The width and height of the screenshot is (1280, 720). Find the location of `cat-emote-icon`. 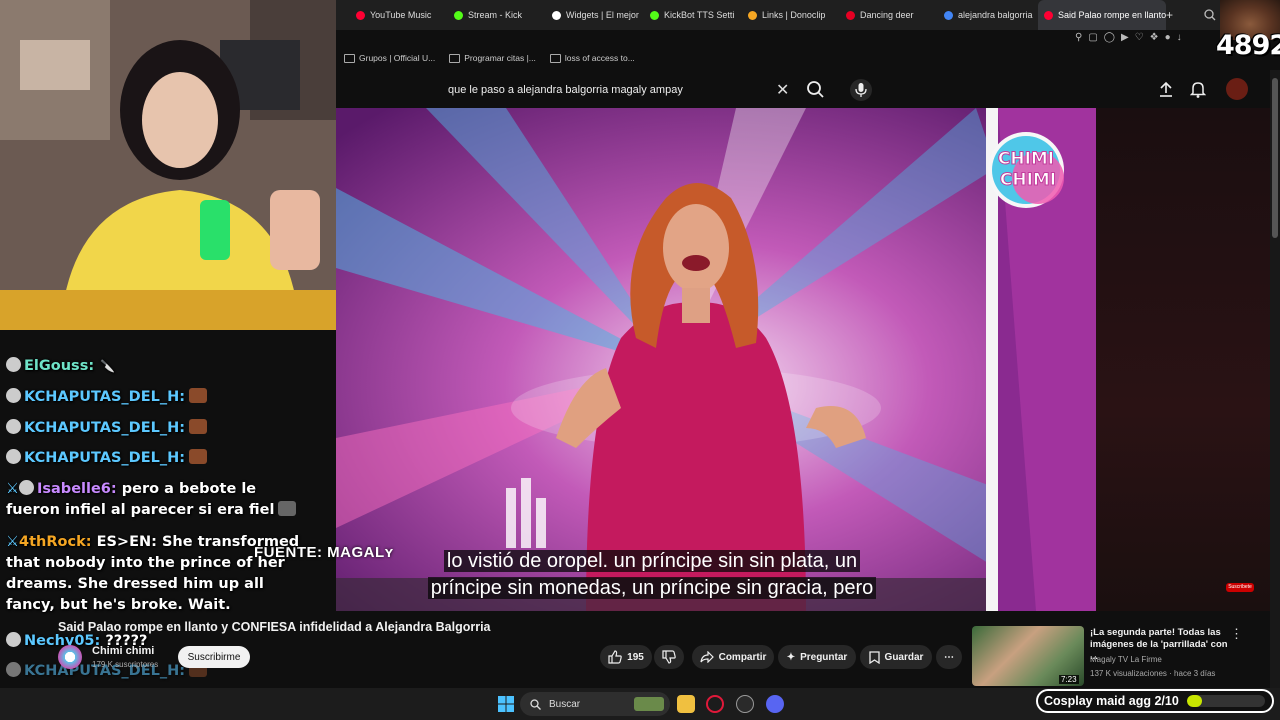

cat-emote-icon is located at coordinates (287, 508).